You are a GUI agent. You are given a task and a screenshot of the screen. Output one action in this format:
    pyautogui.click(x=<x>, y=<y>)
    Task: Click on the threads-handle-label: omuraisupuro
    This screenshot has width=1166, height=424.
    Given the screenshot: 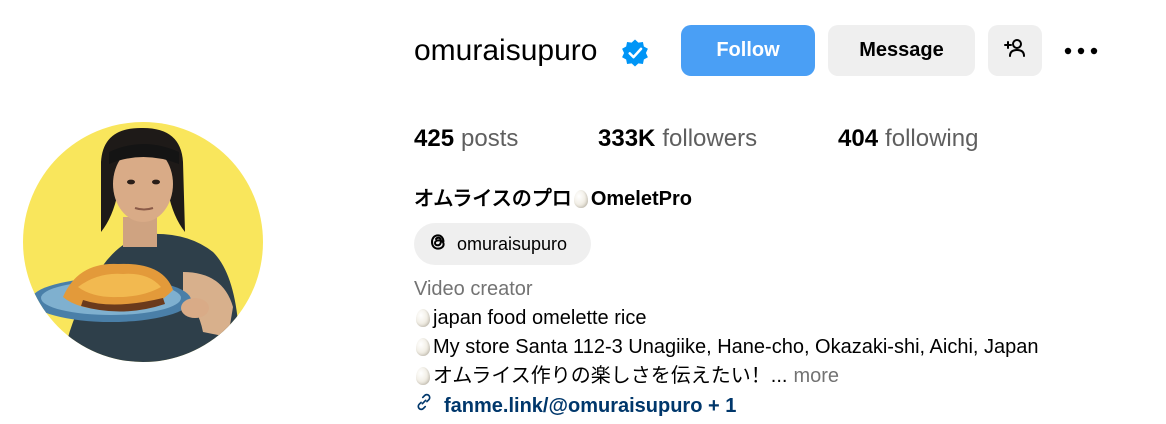 What is the action you would take?
    pyautogui.click(x=512, y=243)
    